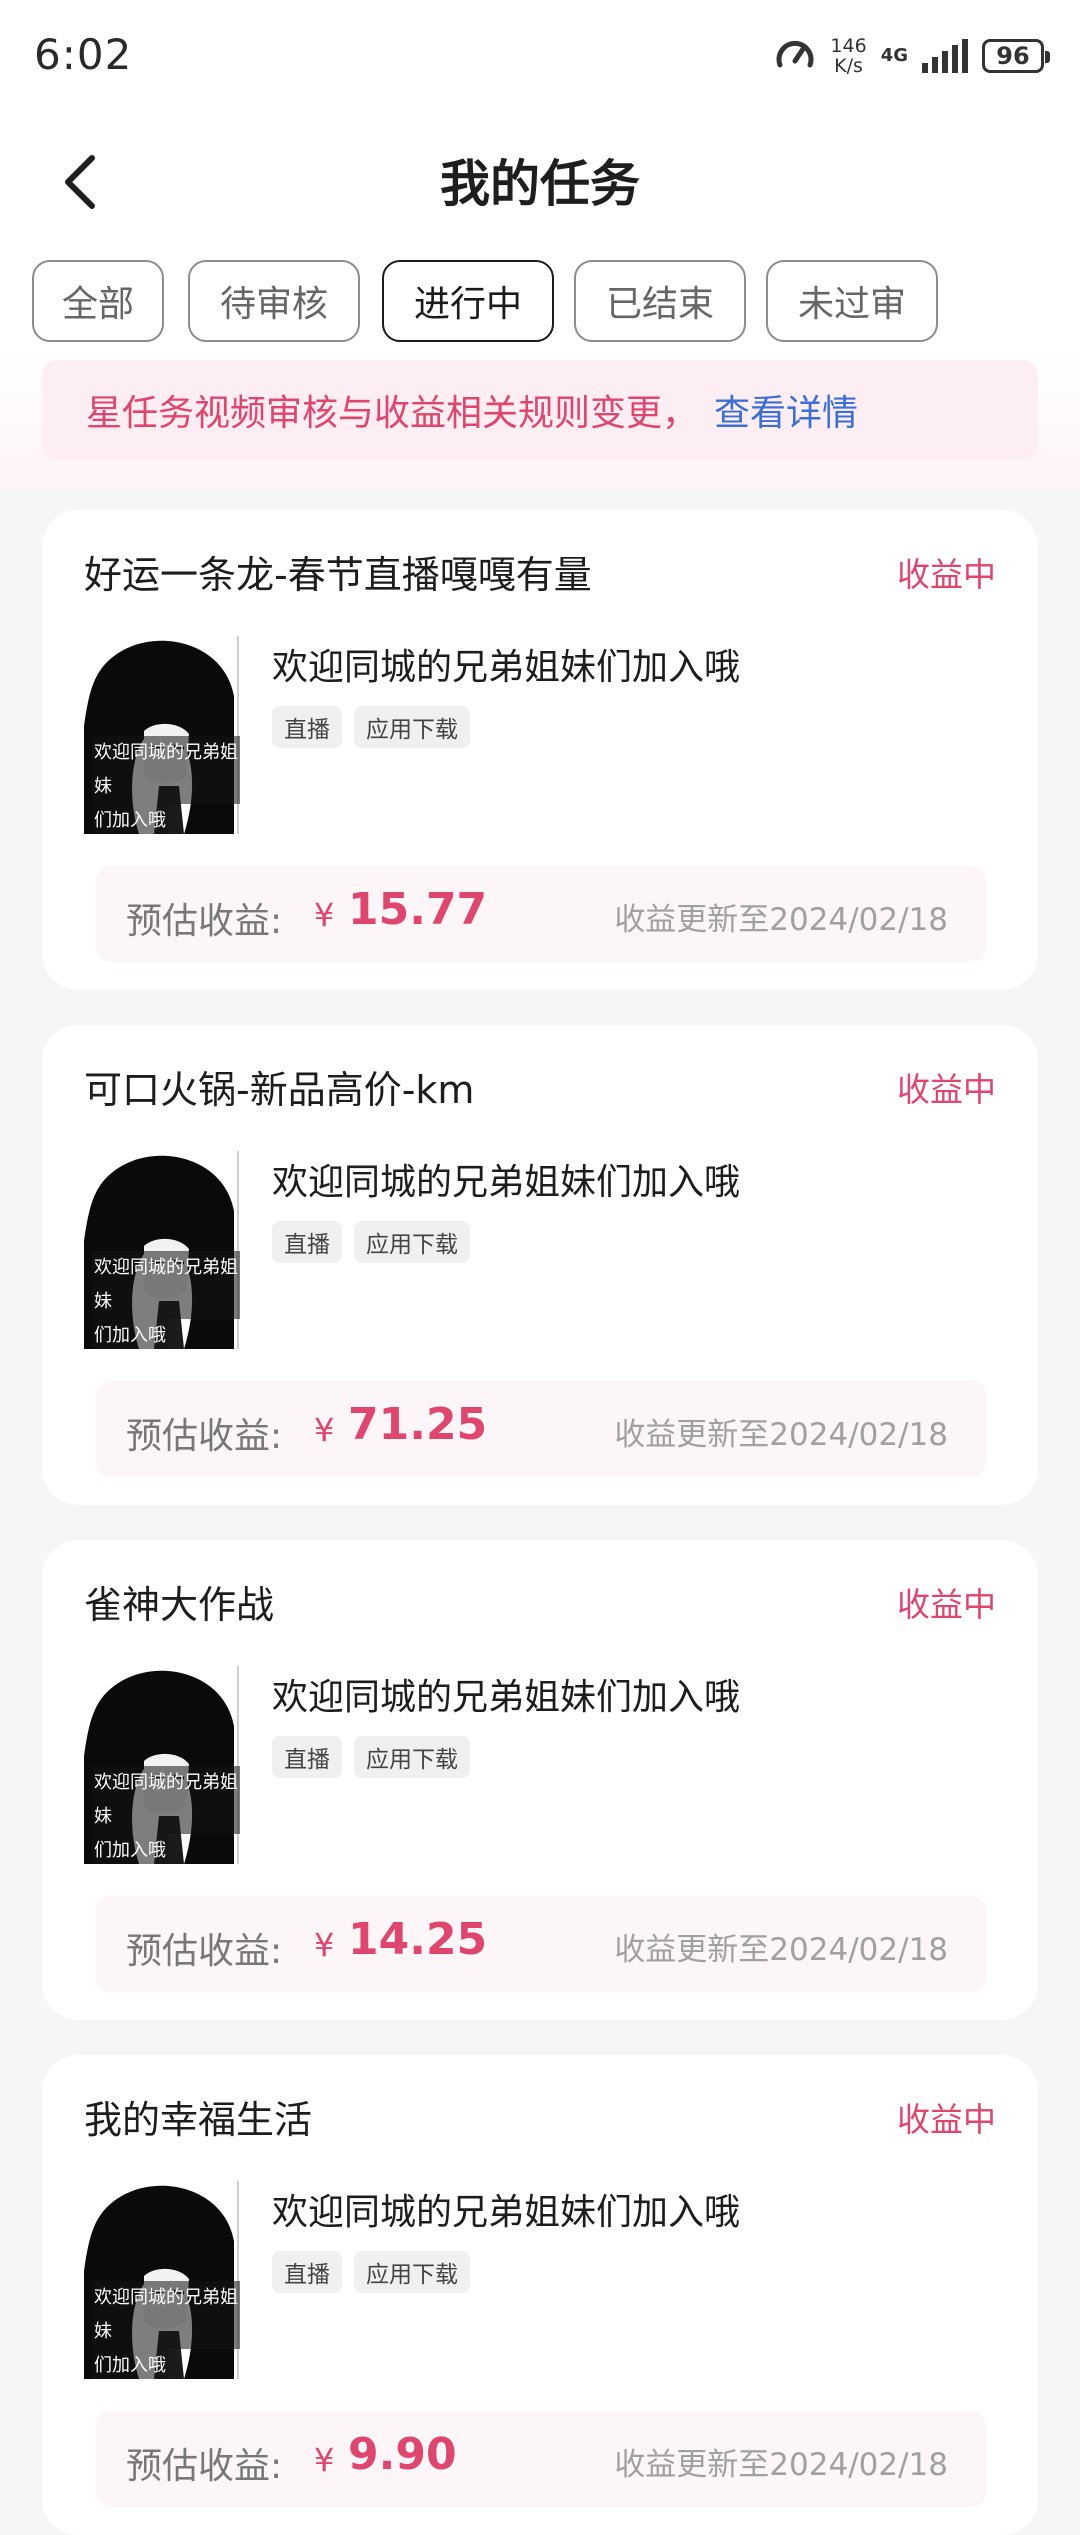 The image size is (1080, 2535). I want to click on notice-text: 星任务视频审核与收益相关规则变更，, so click(392, 413).